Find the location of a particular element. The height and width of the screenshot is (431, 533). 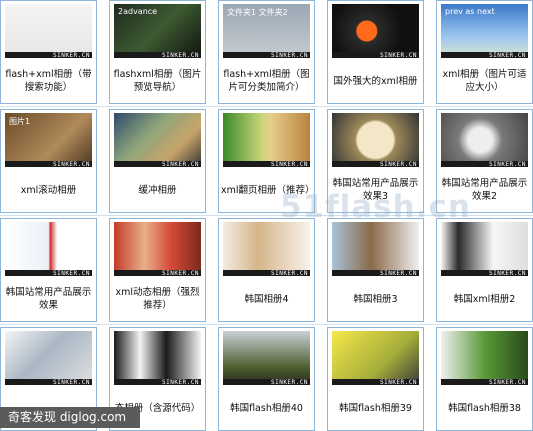

album-caption: xml滚动相册 is located at coordinates (48, 190).